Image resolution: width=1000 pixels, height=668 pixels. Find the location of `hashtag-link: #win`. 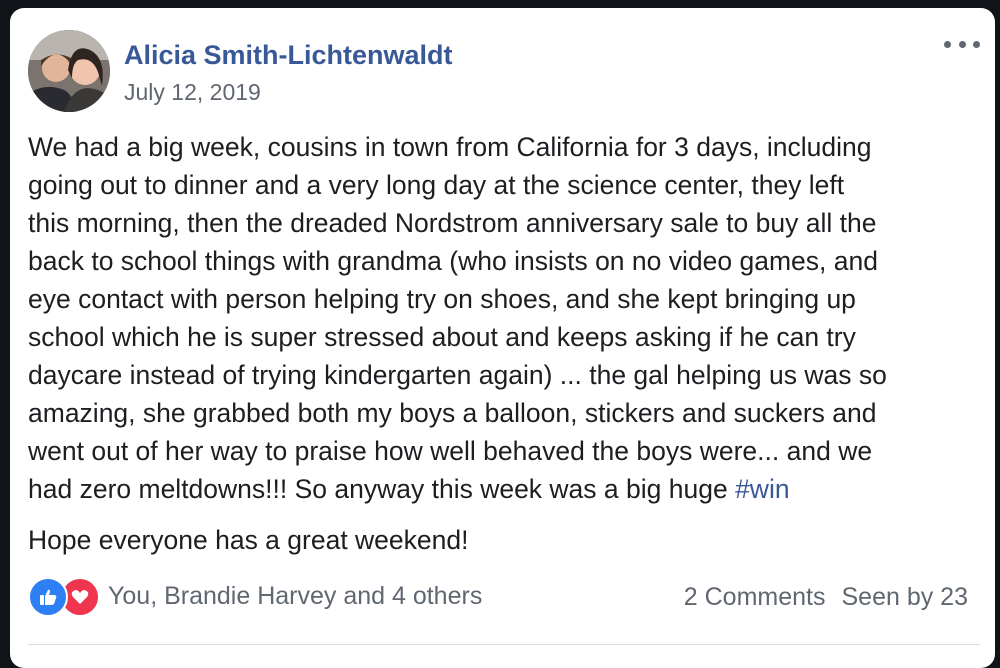

hashtag-link: #win is located at coordinates (762, 489).